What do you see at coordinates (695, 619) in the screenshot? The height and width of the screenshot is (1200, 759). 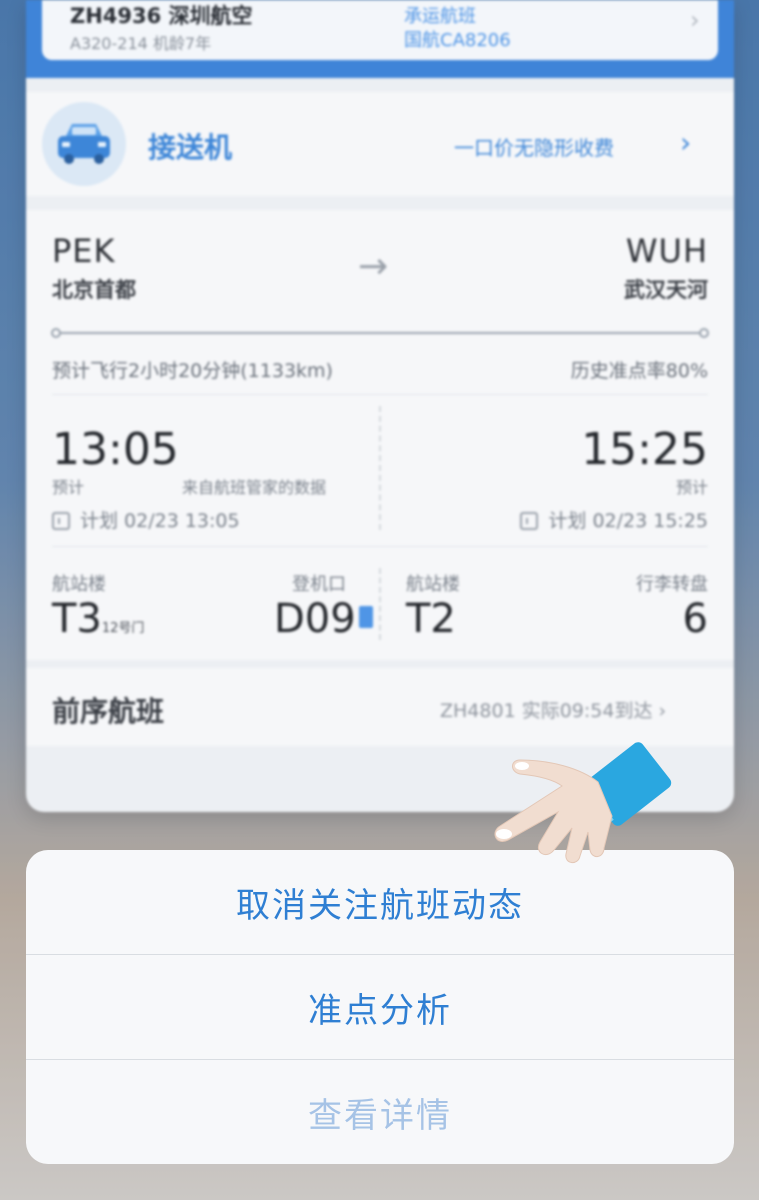 I see `baggage-carousel: 6` at bounding box center [695, 619].